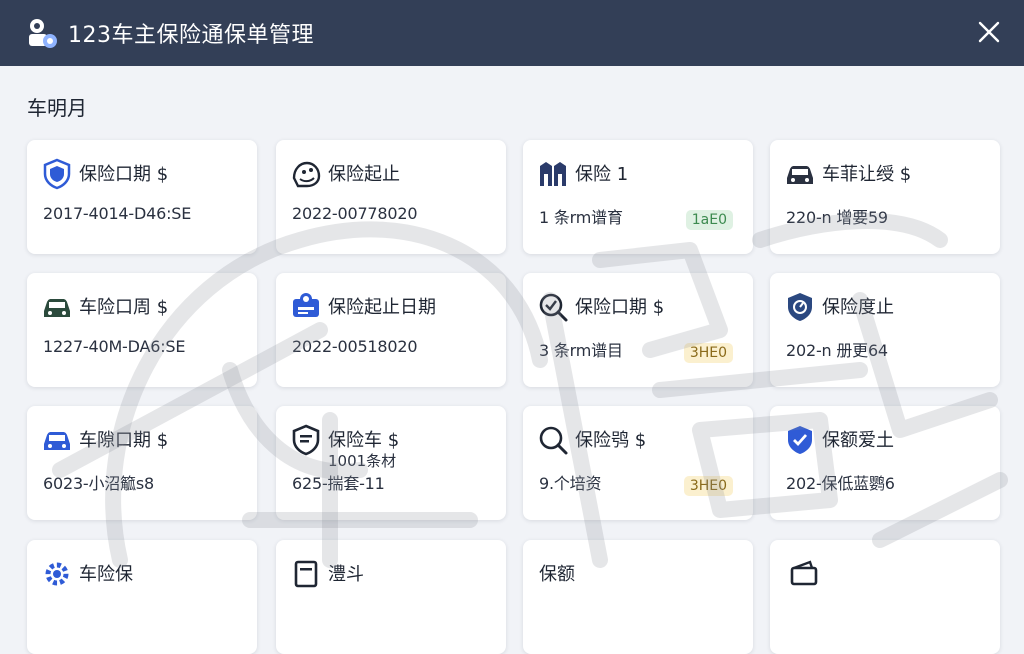  I want to click on shield-doc-icon, so click(306, 440).